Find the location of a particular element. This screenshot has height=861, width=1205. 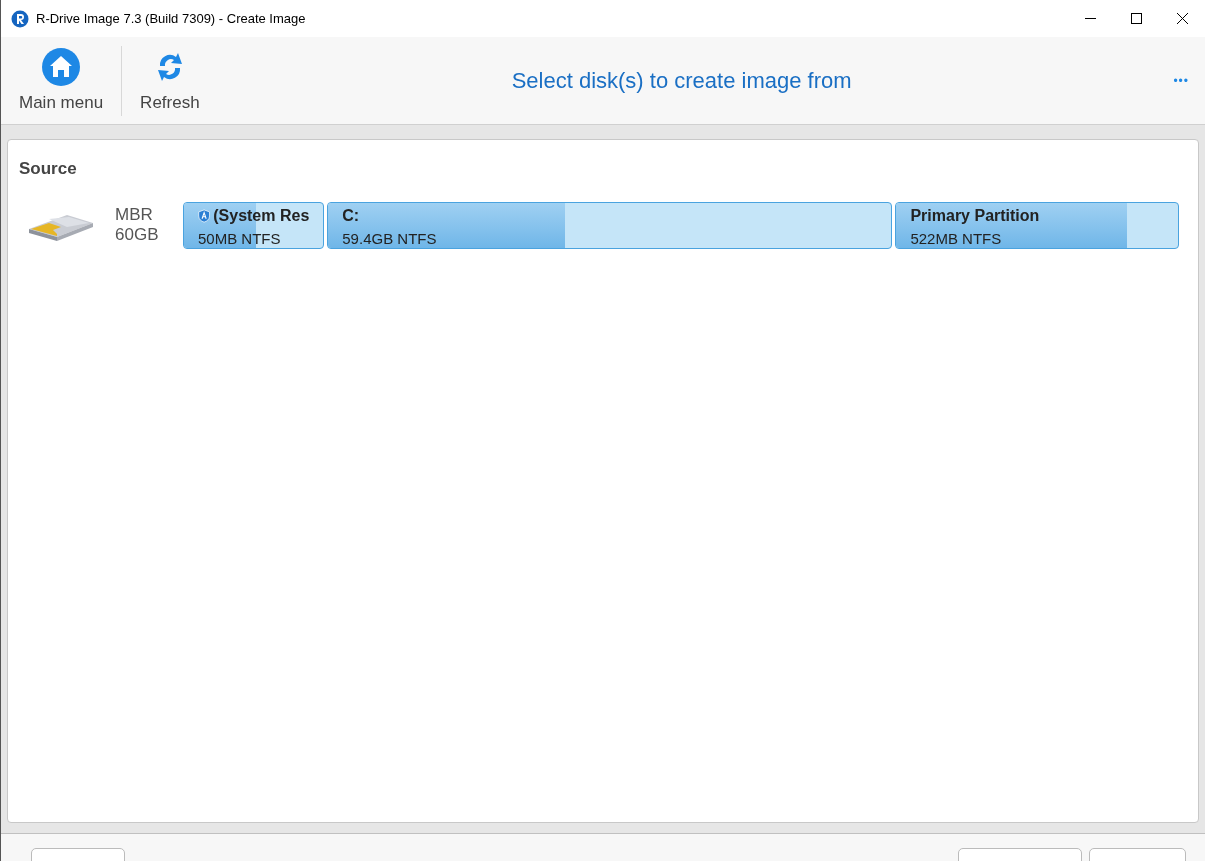

partition-block: C: 59.4GB NTFS is located at coordinates (610, 225).